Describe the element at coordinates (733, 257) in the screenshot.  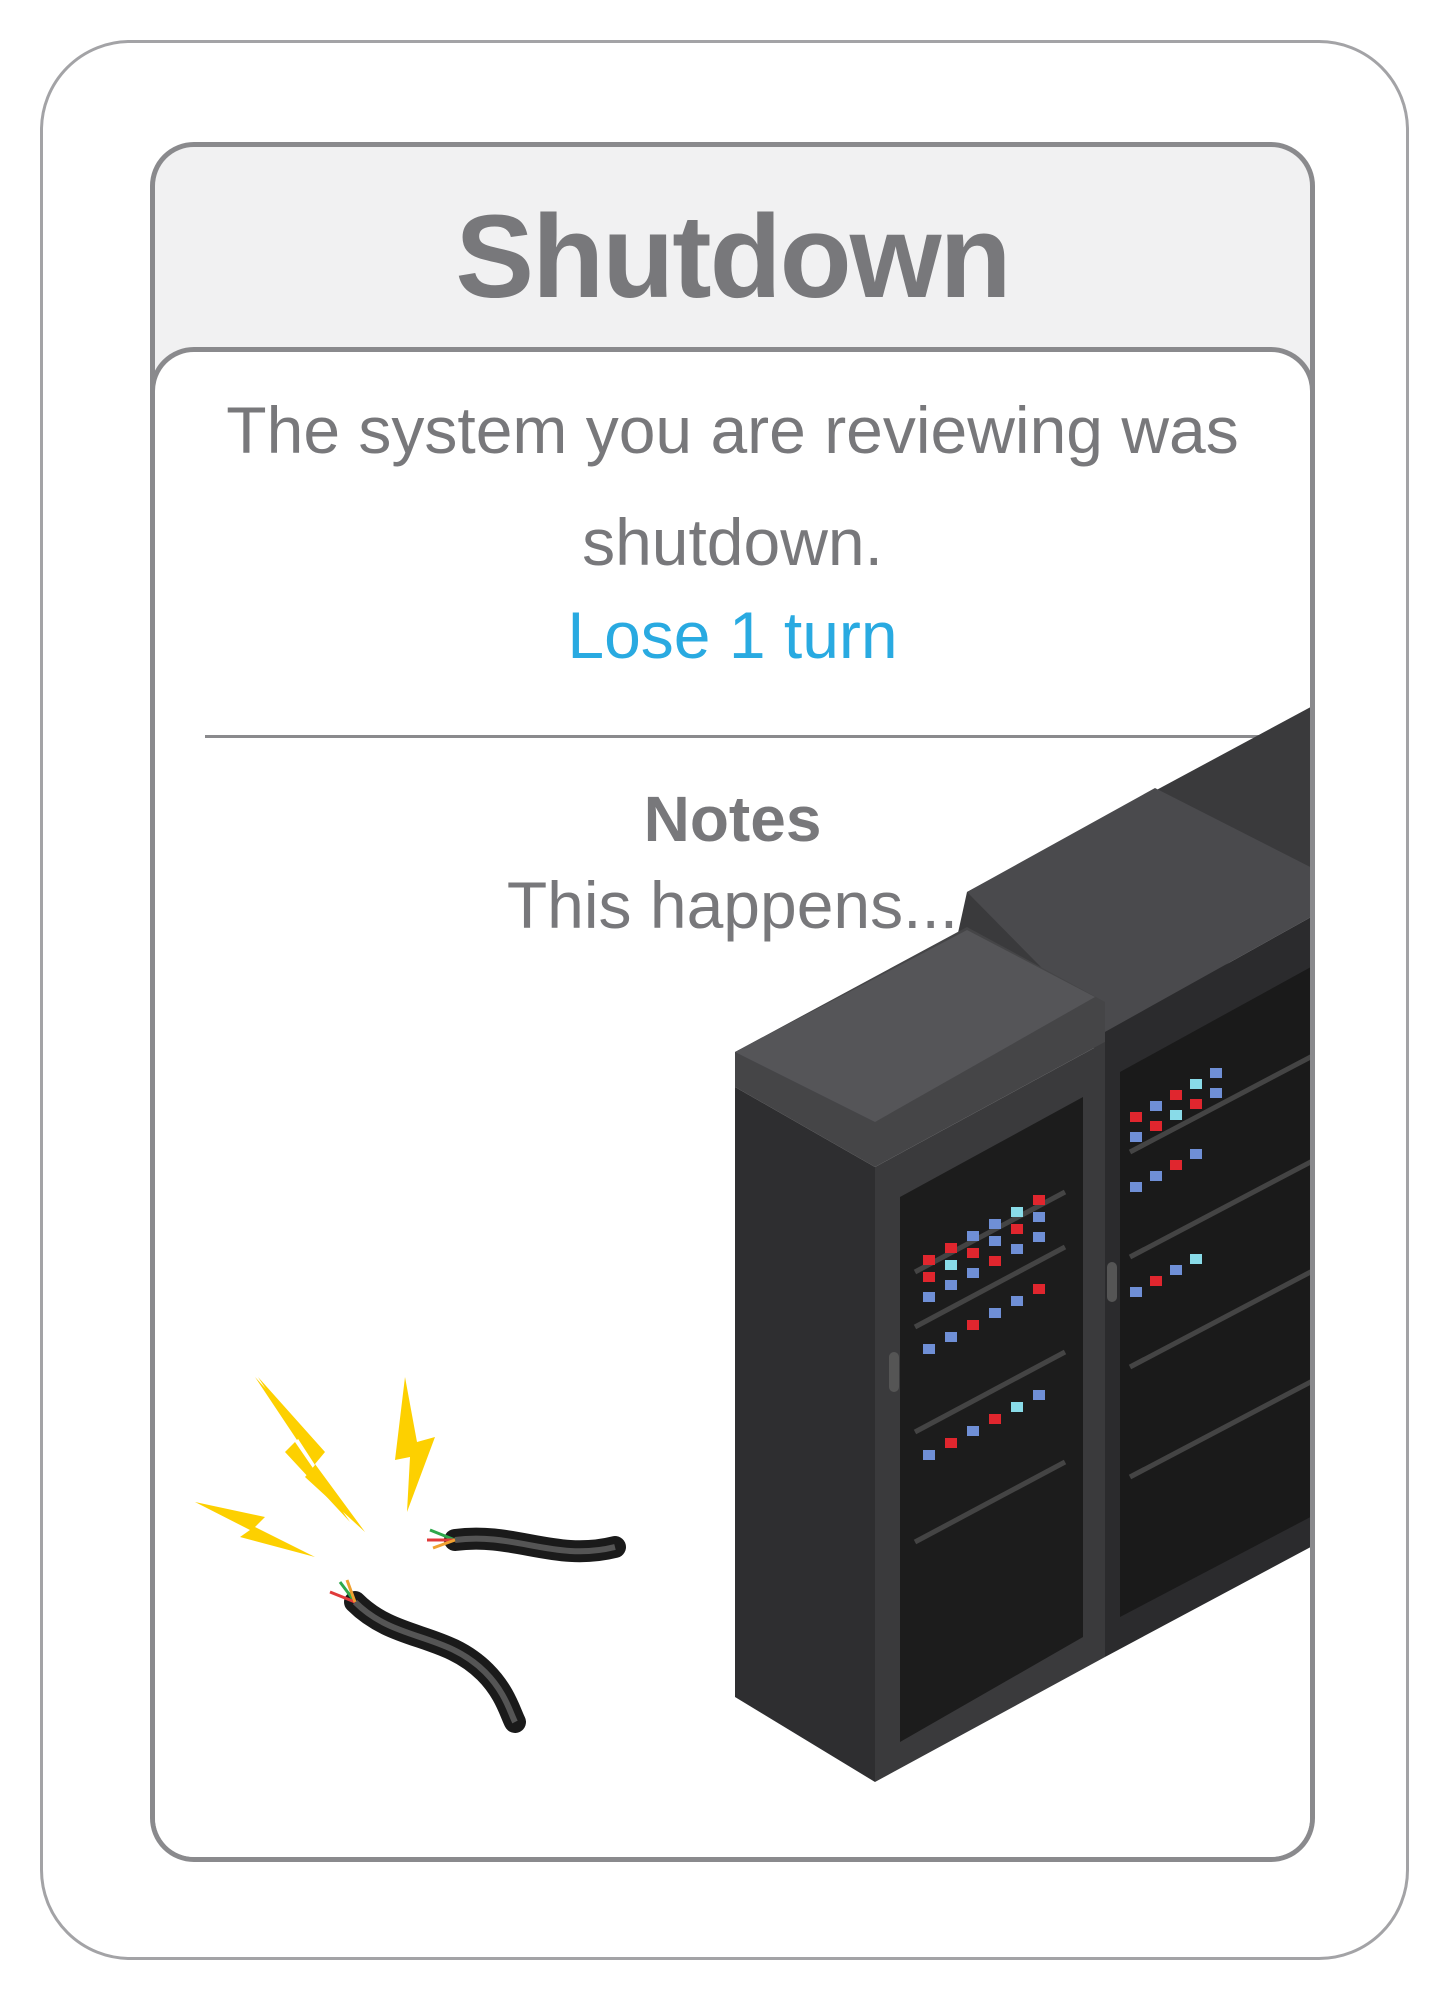
I see `card-title: Shutdown` at that location.